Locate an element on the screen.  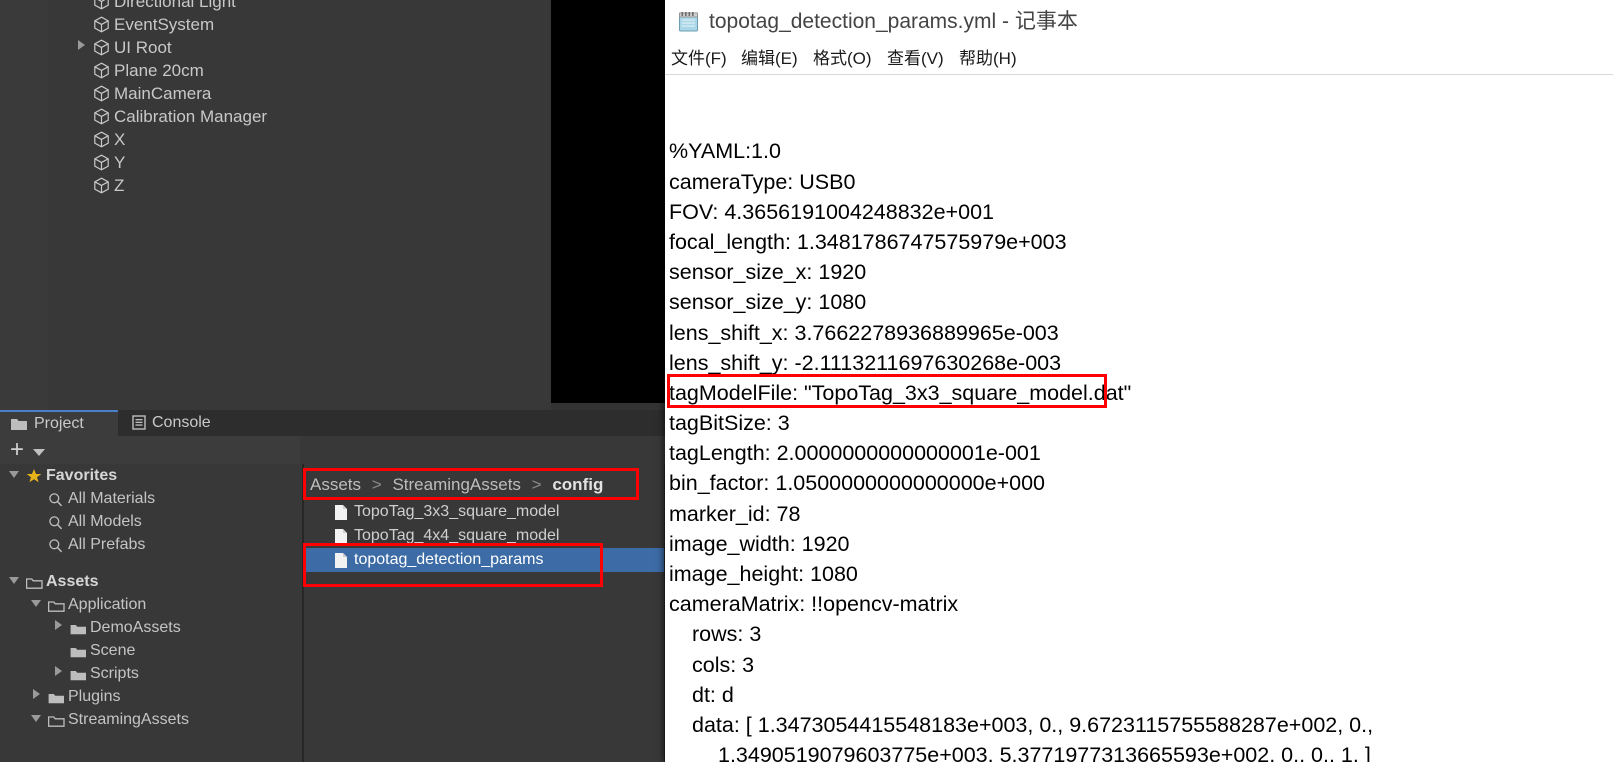
tree-item-all-models: All Models is located at coordinates (151, 521).